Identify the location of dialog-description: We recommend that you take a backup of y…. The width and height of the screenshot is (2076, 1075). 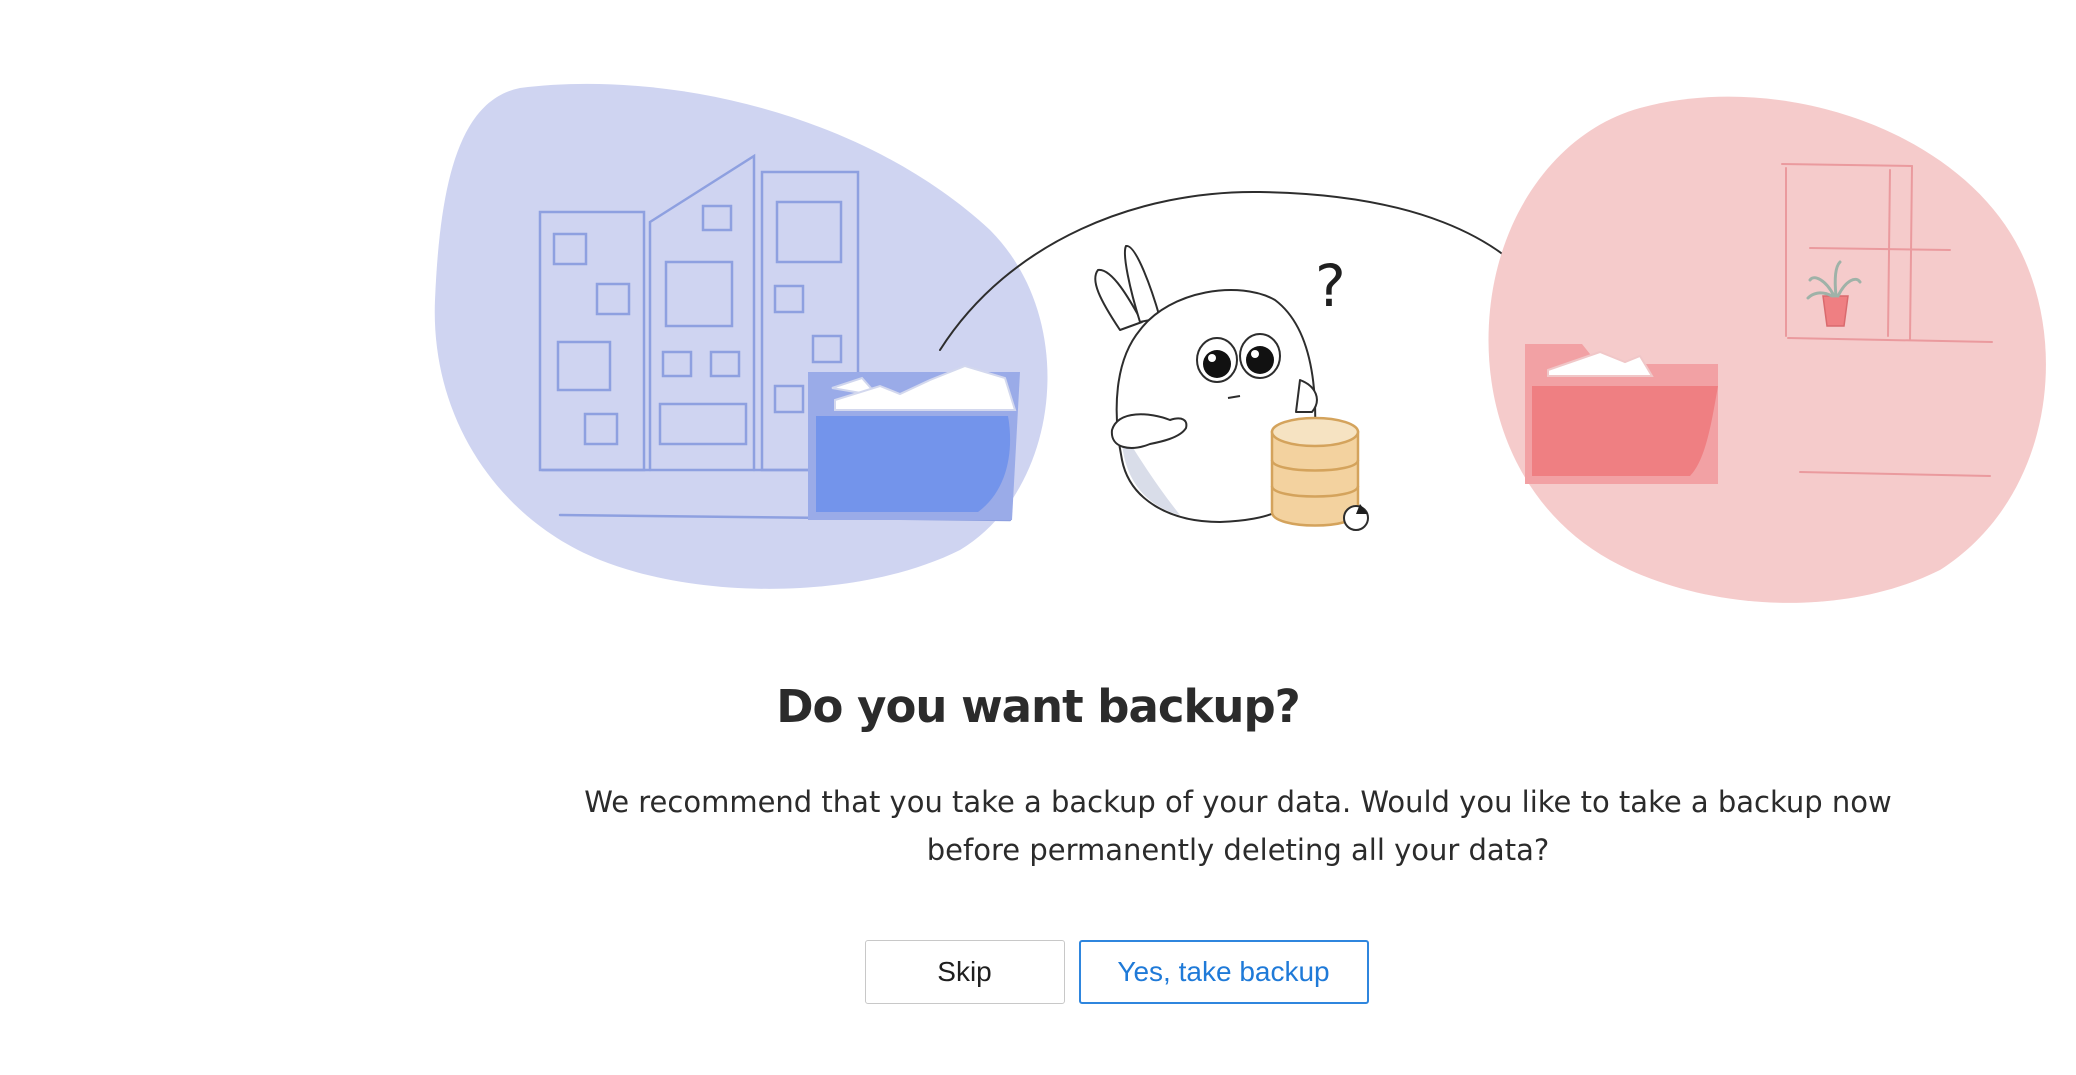
(1238, 826).